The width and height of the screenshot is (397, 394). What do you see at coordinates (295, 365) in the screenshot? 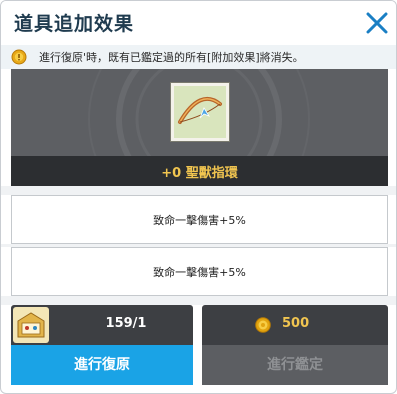
I see `appraise-button: 進行鑑定` at bounding box center [295, 365].